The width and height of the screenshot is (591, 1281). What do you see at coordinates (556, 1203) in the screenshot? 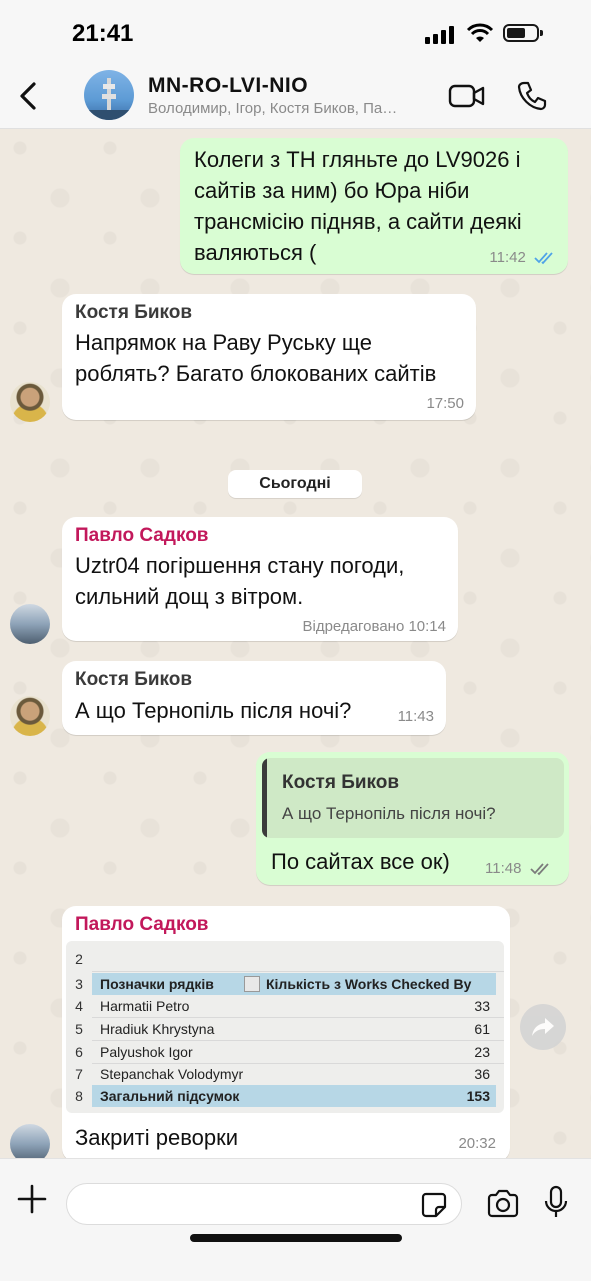
I see `microphone-icon` at bounding box center [556, 1203].